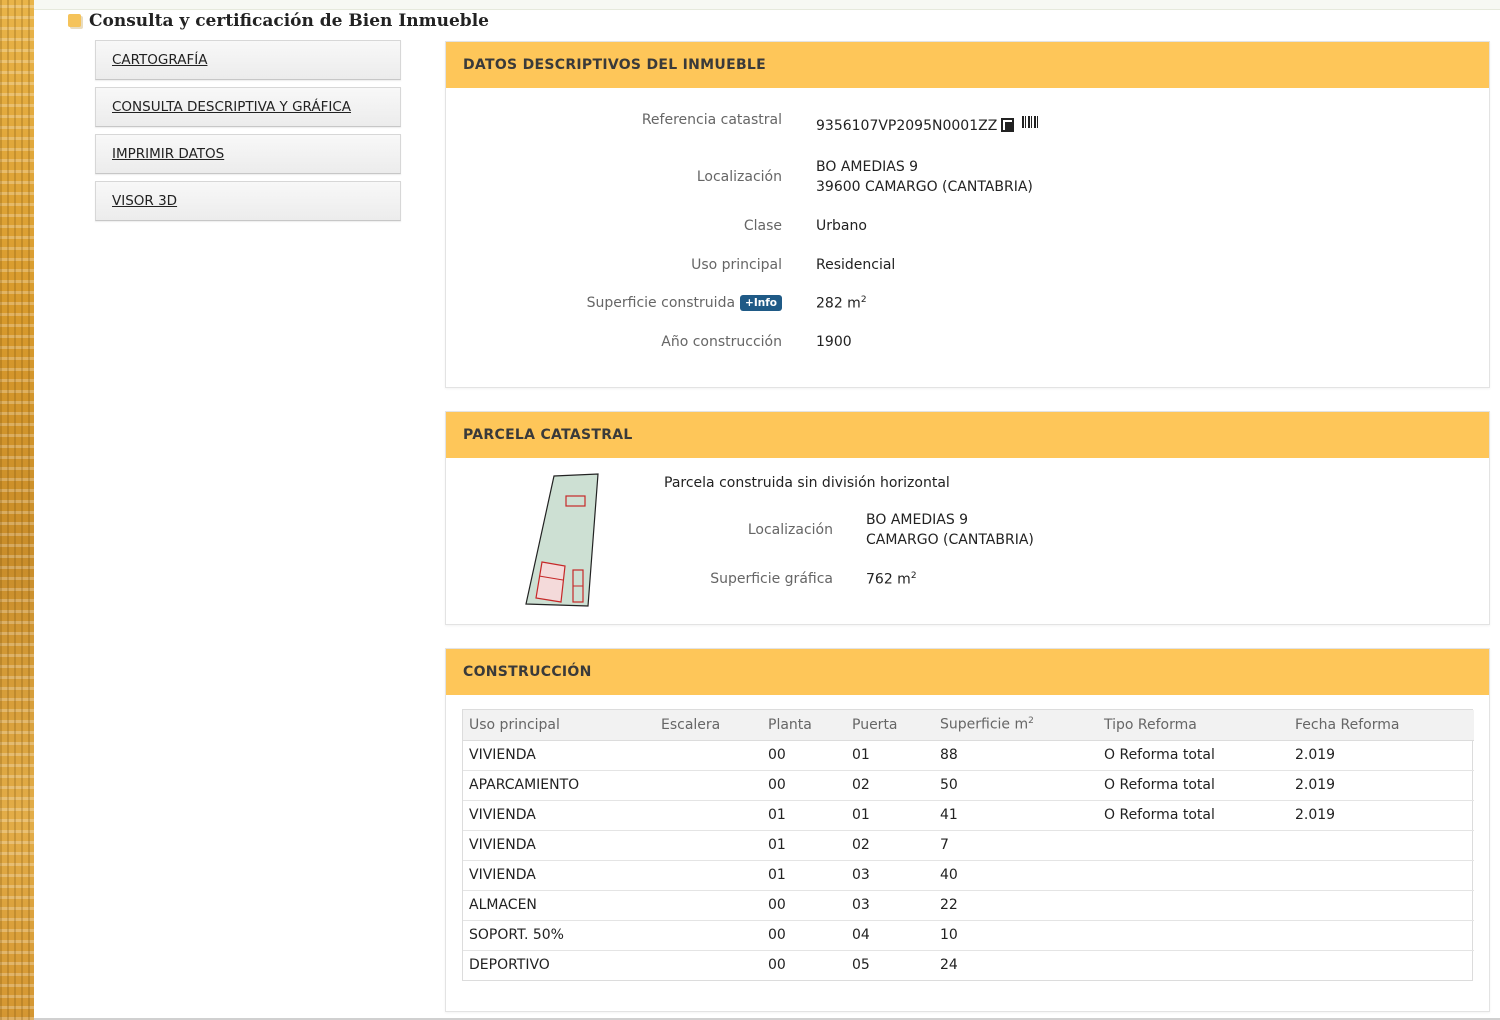 The width and height of the screenshot is (1500, 1020). Describe the element at coordinates (804, 725) in the screenshot. I see `col-planta: Planta` at that location.